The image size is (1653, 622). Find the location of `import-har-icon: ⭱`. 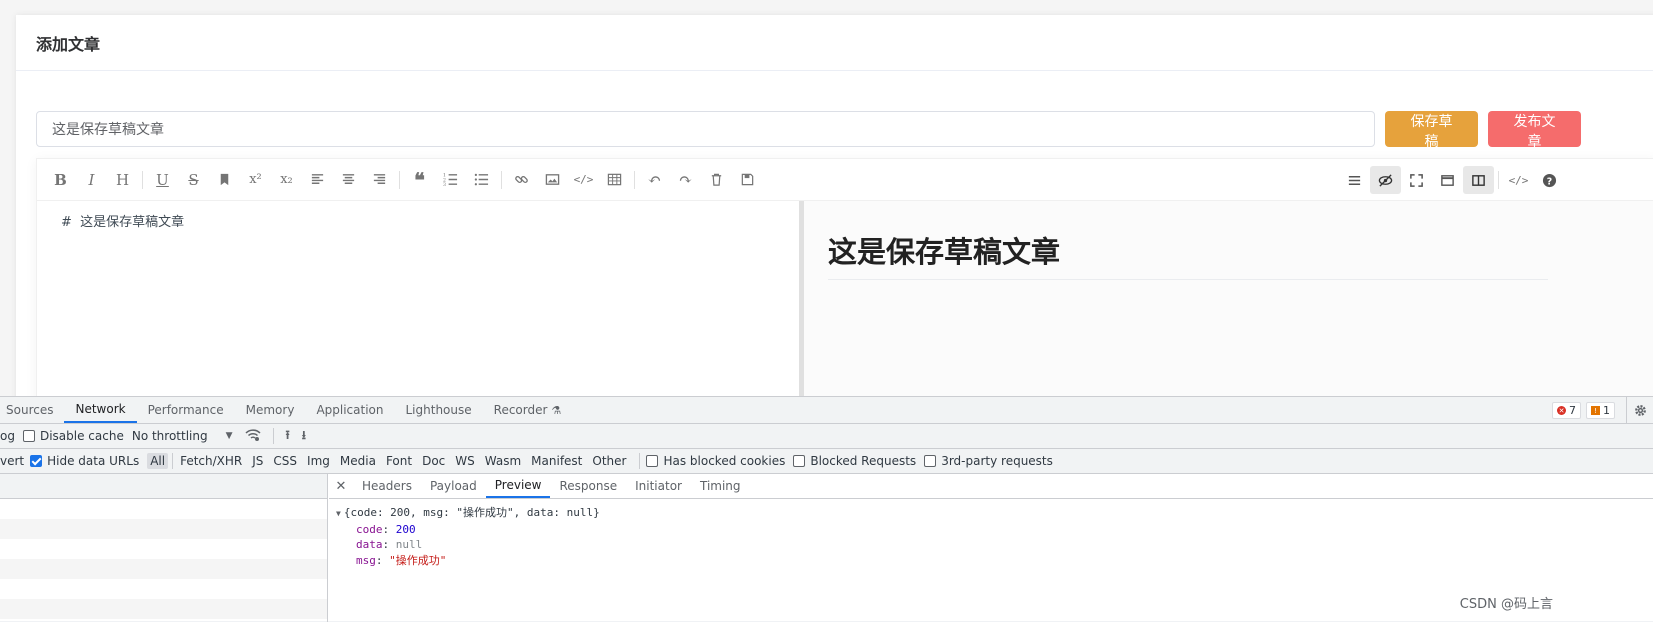

import-har-icon: ⭱ is located at coordinates (288, 436).